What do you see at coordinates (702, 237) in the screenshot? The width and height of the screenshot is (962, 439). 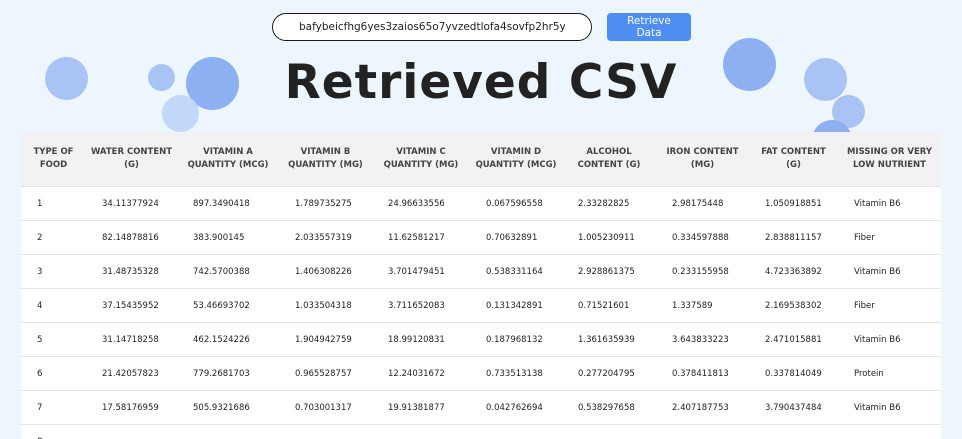 I see `table-cell: 0.334597888` at bounding box center [702, 237].